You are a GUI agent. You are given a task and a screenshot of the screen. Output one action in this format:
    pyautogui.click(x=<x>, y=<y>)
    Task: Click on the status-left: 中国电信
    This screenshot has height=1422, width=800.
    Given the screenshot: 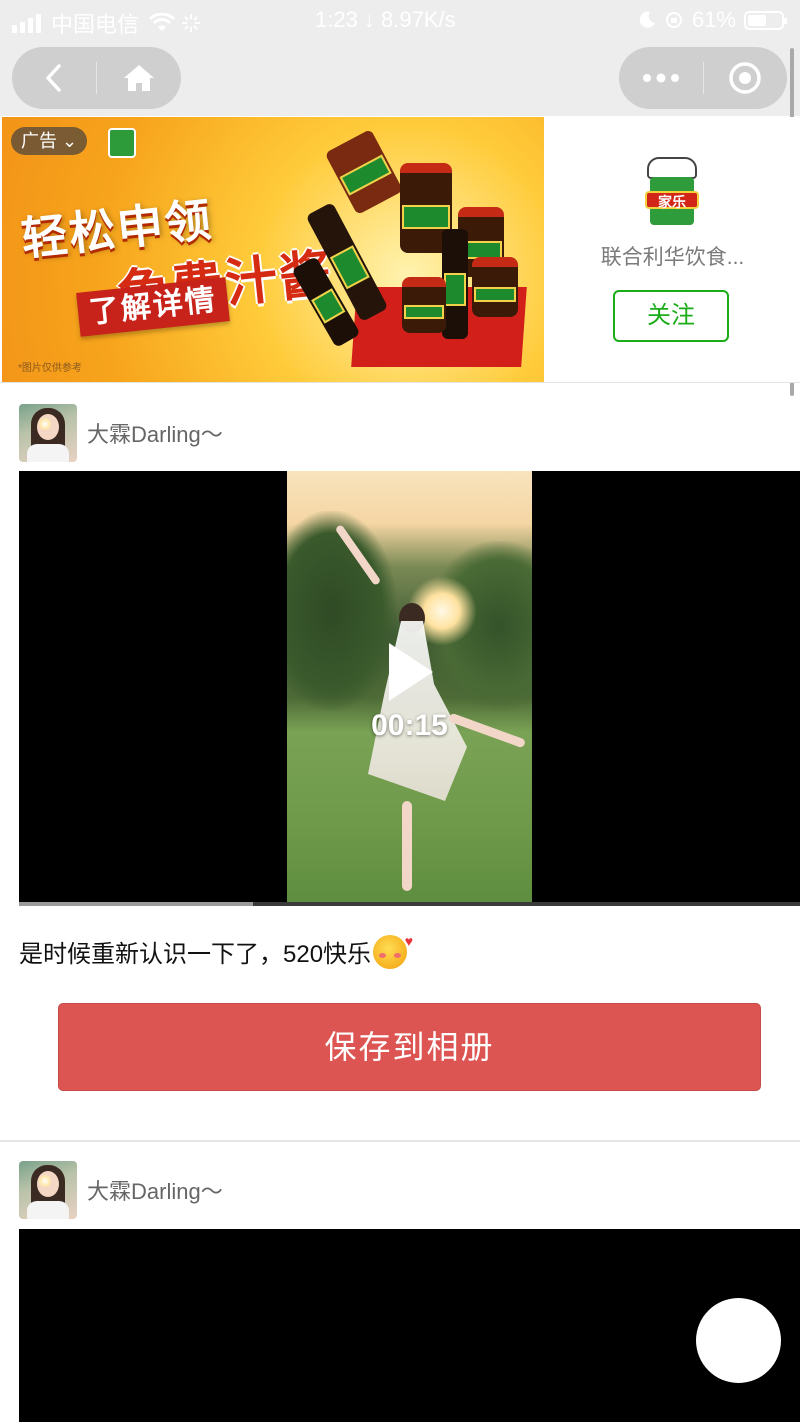 What is the action you would take?
    pyautogui.click(x=106, y=23)
    